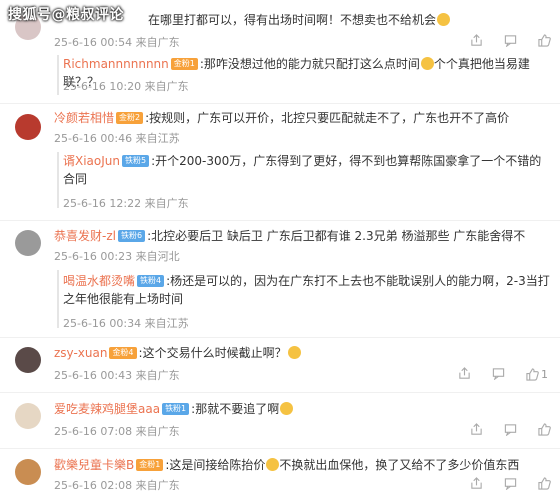  I want to click on fan-badge: 金粉4, so click(123, 353).